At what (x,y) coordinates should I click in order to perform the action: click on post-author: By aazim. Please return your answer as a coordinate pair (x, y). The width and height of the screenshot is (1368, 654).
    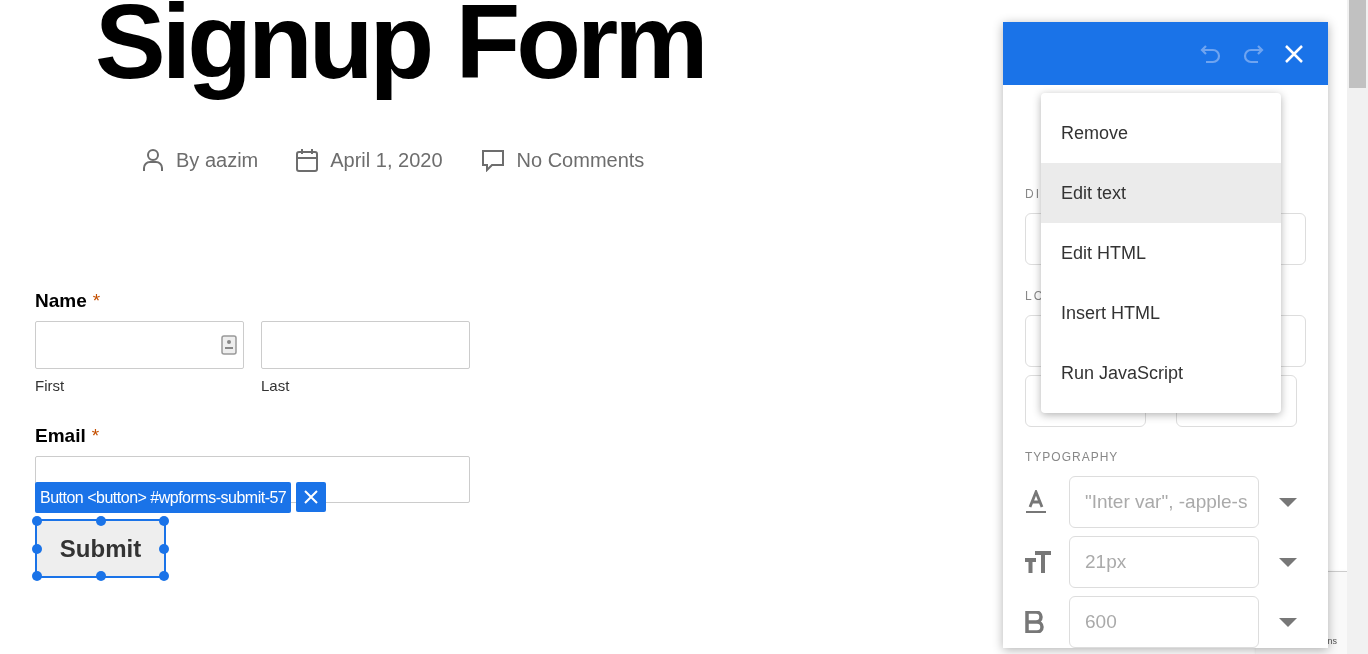
    Looking at the image, I should click on (217, 160).